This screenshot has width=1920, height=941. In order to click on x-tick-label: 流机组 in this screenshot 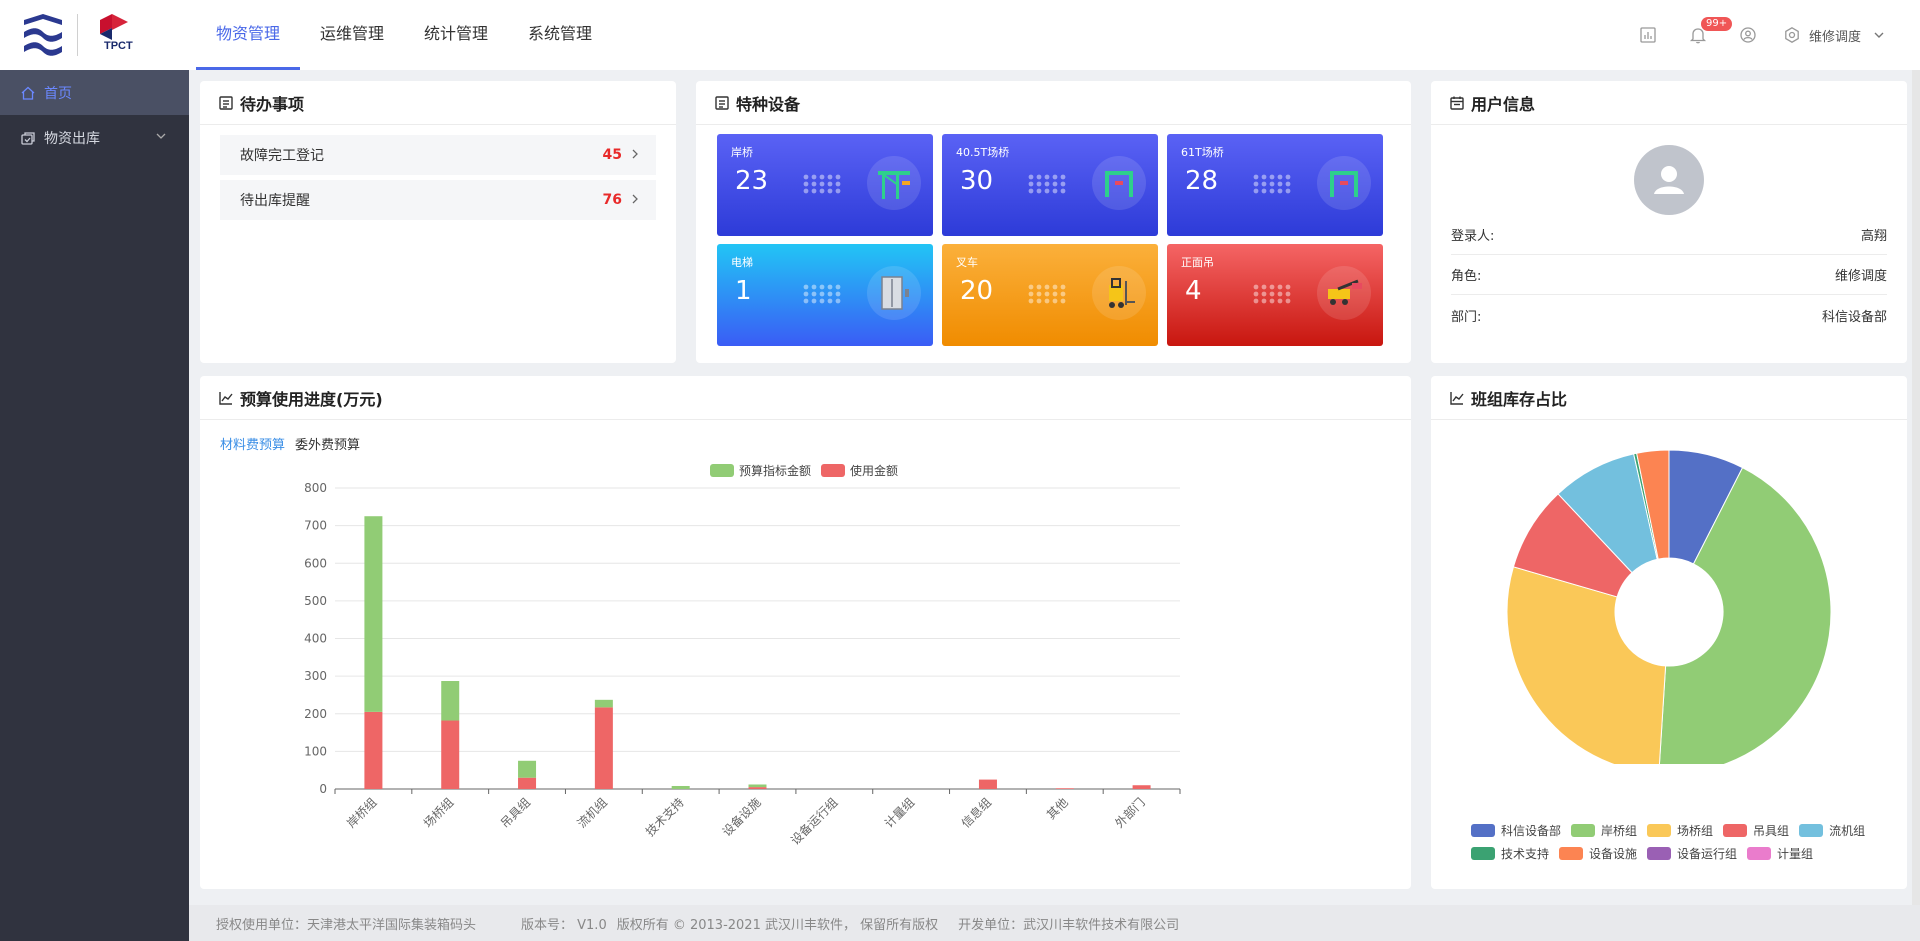, I will do `click(592, 812)`.